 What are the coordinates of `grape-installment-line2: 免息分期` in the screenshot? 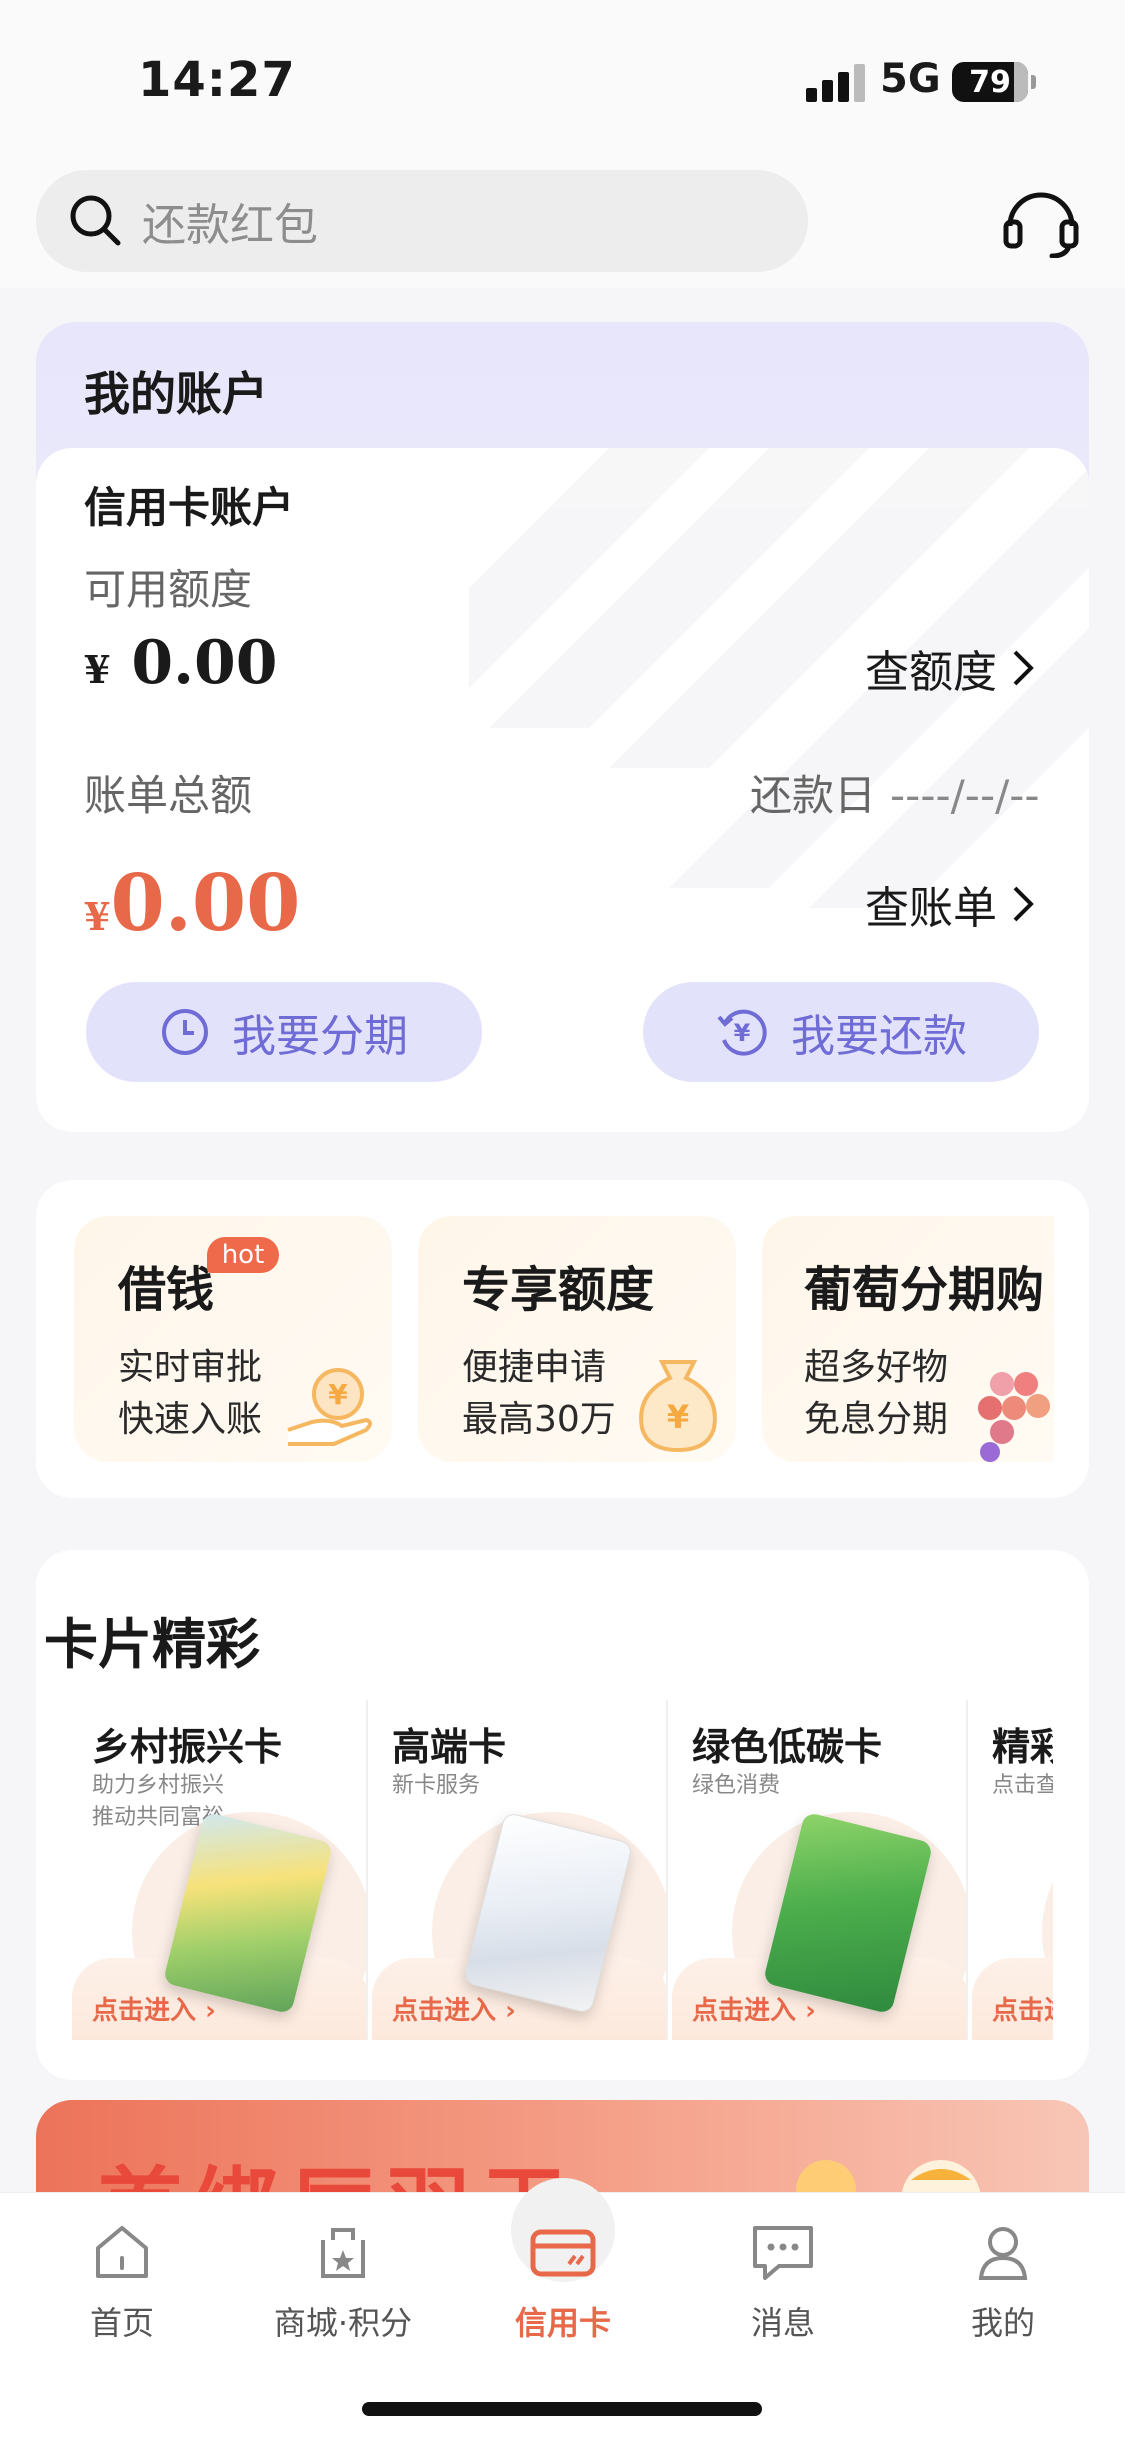 It's located at (876, 1419).